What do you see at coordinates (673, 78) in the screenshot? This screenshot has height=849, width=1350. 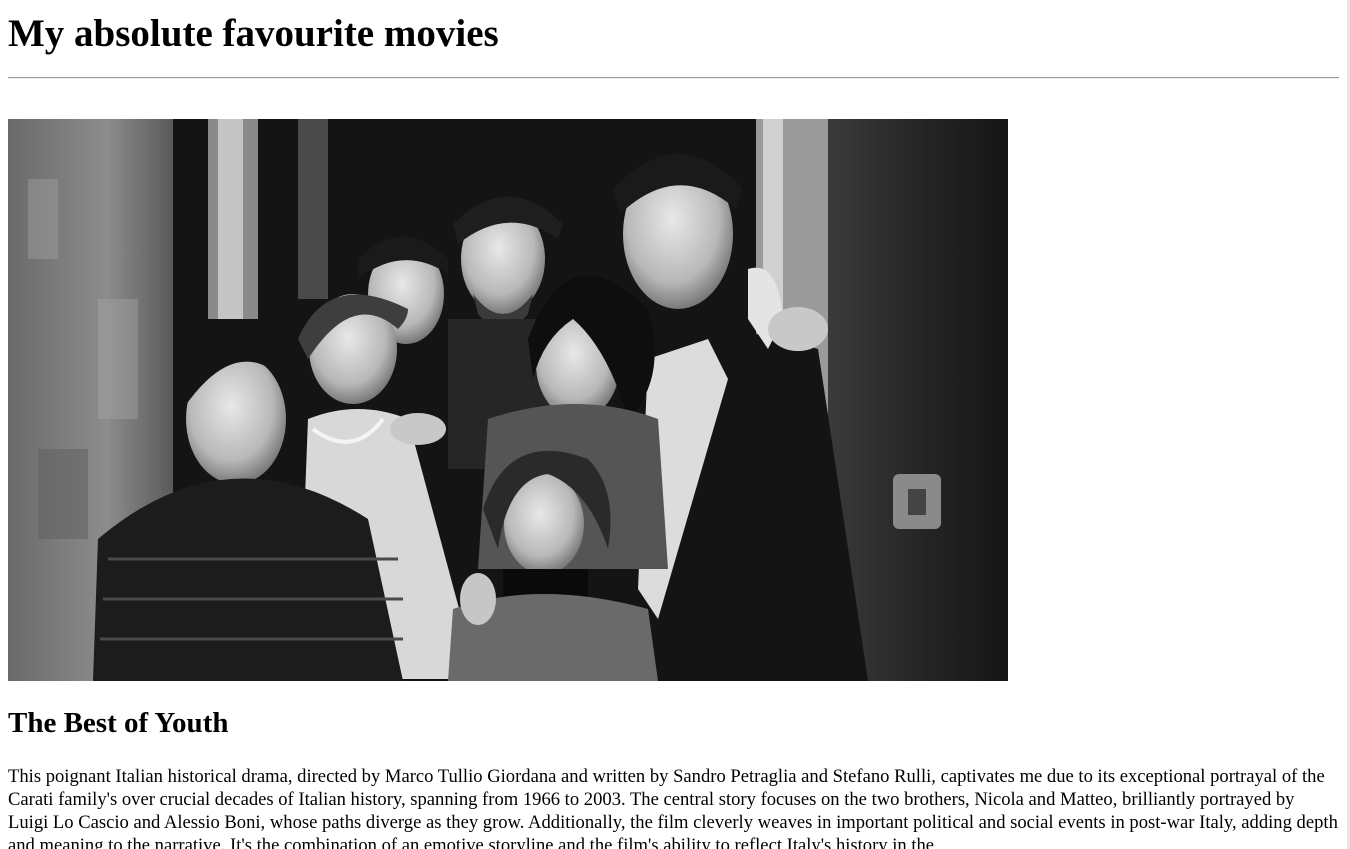 I see `divider` at bounding box center [673, 78].